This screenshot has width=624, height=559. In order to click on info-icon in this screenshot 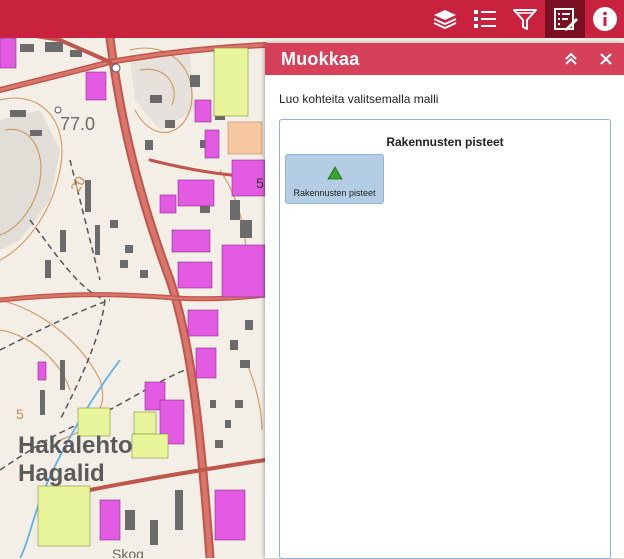, I will do `click(605, 19)`.